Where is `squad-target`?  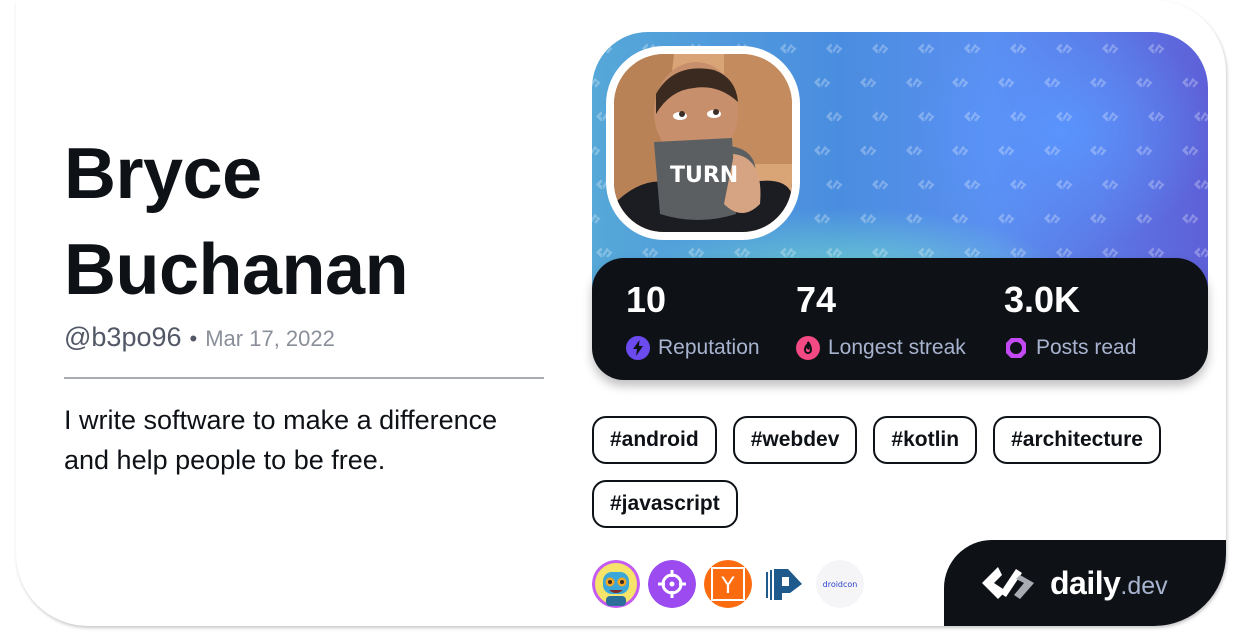 squad-target is located at coordinates (672, 584).